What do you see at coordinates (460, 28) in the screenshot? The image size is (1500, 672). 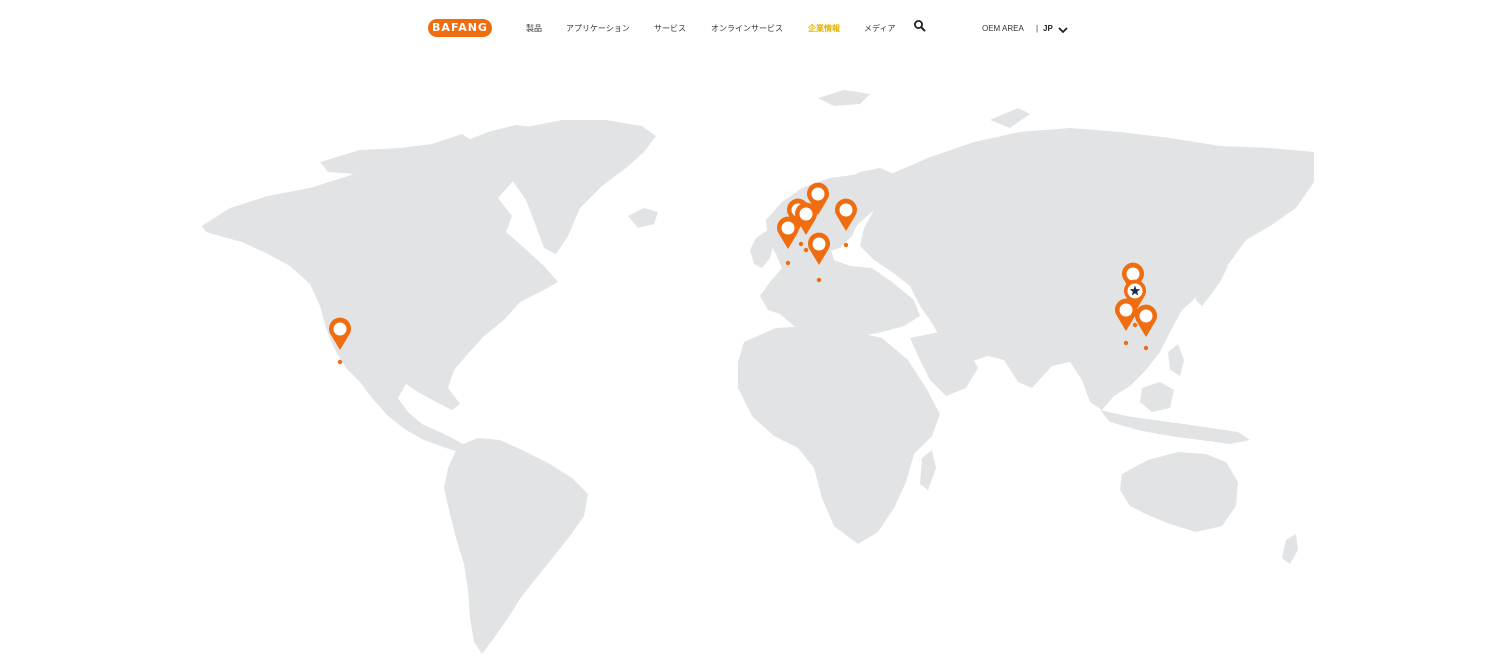 I see `bafang-logo: BAFANG` at bounding box center [460, 28].